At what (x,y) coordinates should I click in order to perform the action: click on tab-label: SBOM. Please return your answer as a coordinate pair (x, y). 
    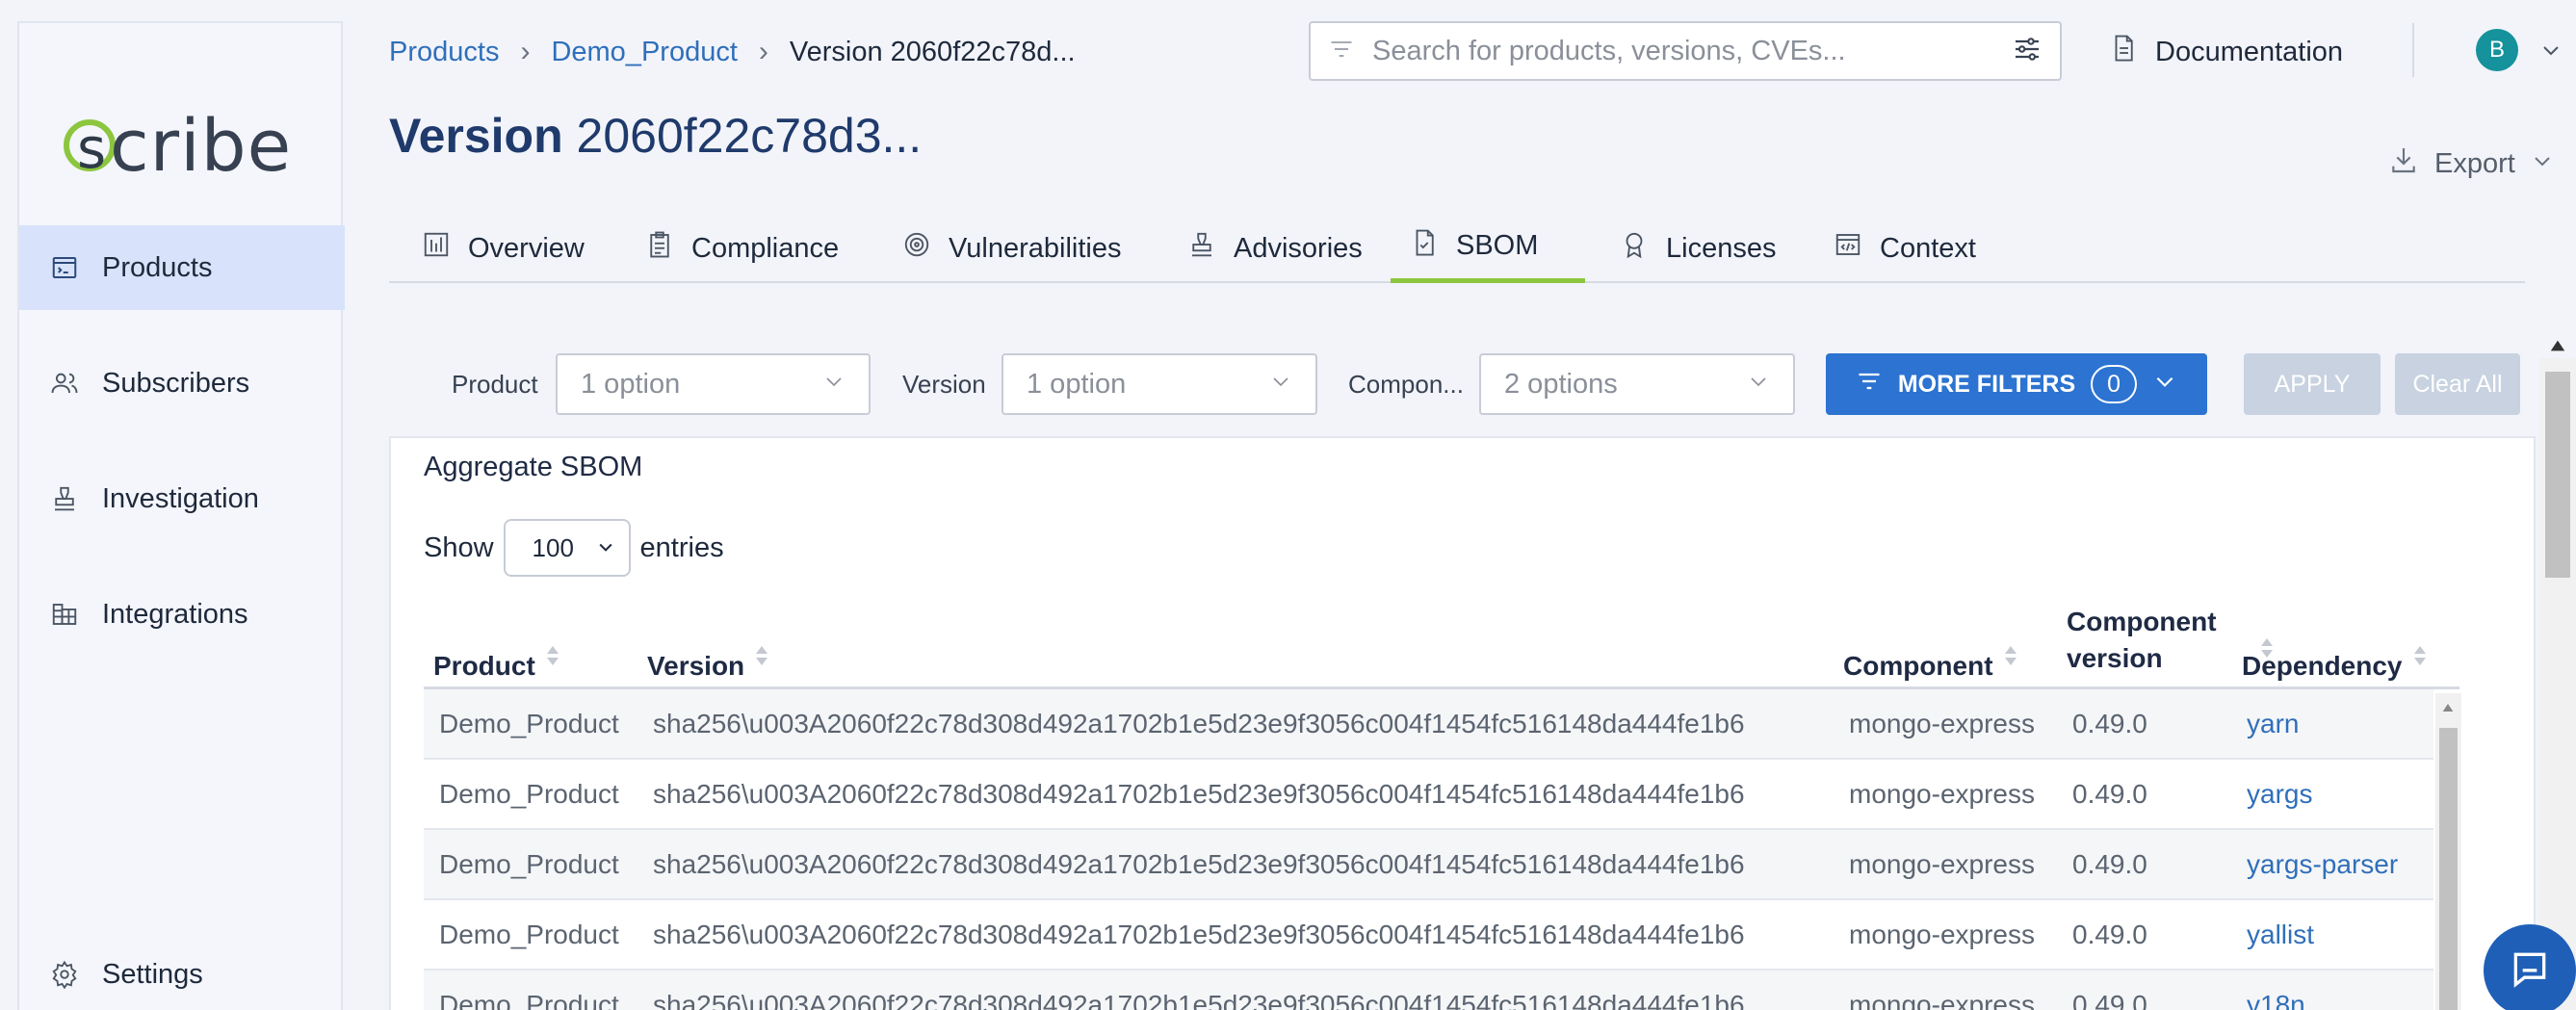
    Looking at the image, I should click on (1497, 245).